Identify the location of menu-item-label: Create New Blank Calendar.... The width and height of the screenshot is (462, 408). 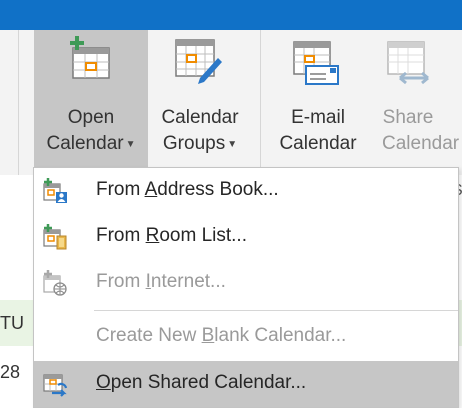
(221, 335).